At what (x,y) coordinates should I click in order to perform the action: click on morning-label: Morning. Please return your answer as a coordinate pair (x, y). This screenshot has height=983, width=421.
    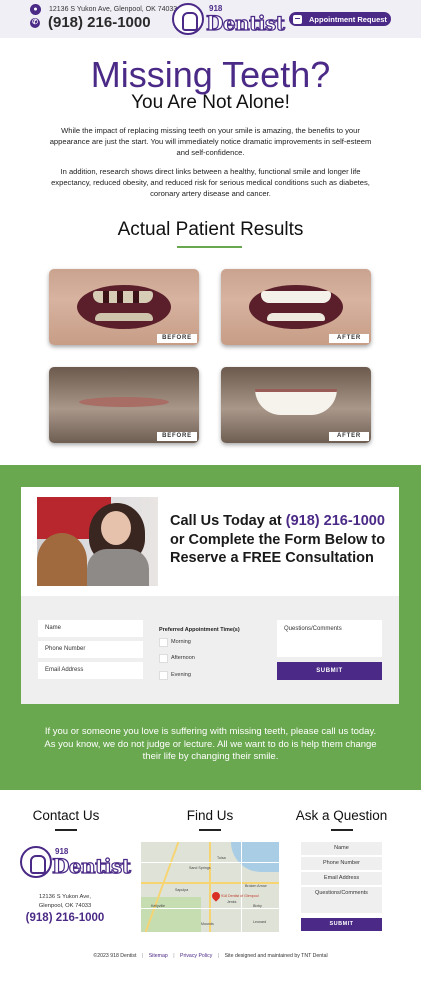
    Looking at the image, I should click on (181, 642).